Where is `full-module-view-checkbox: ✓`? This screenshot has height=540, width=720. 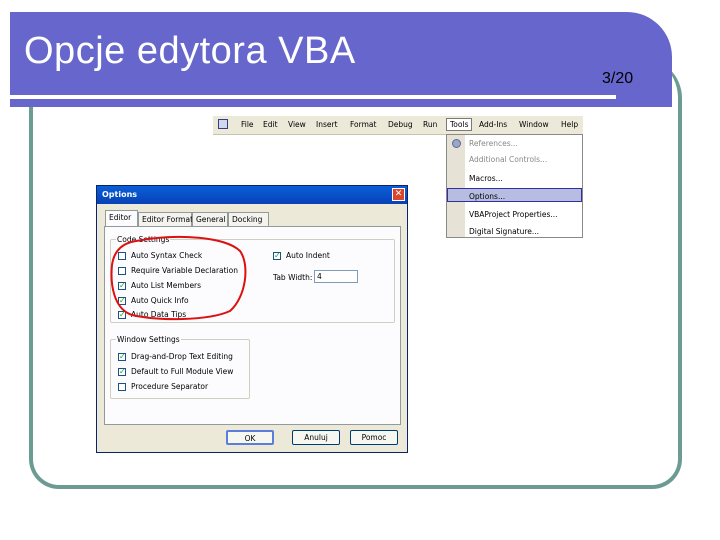
full-module-view-checkbox: ✓ is located at coordinates (122, 372).